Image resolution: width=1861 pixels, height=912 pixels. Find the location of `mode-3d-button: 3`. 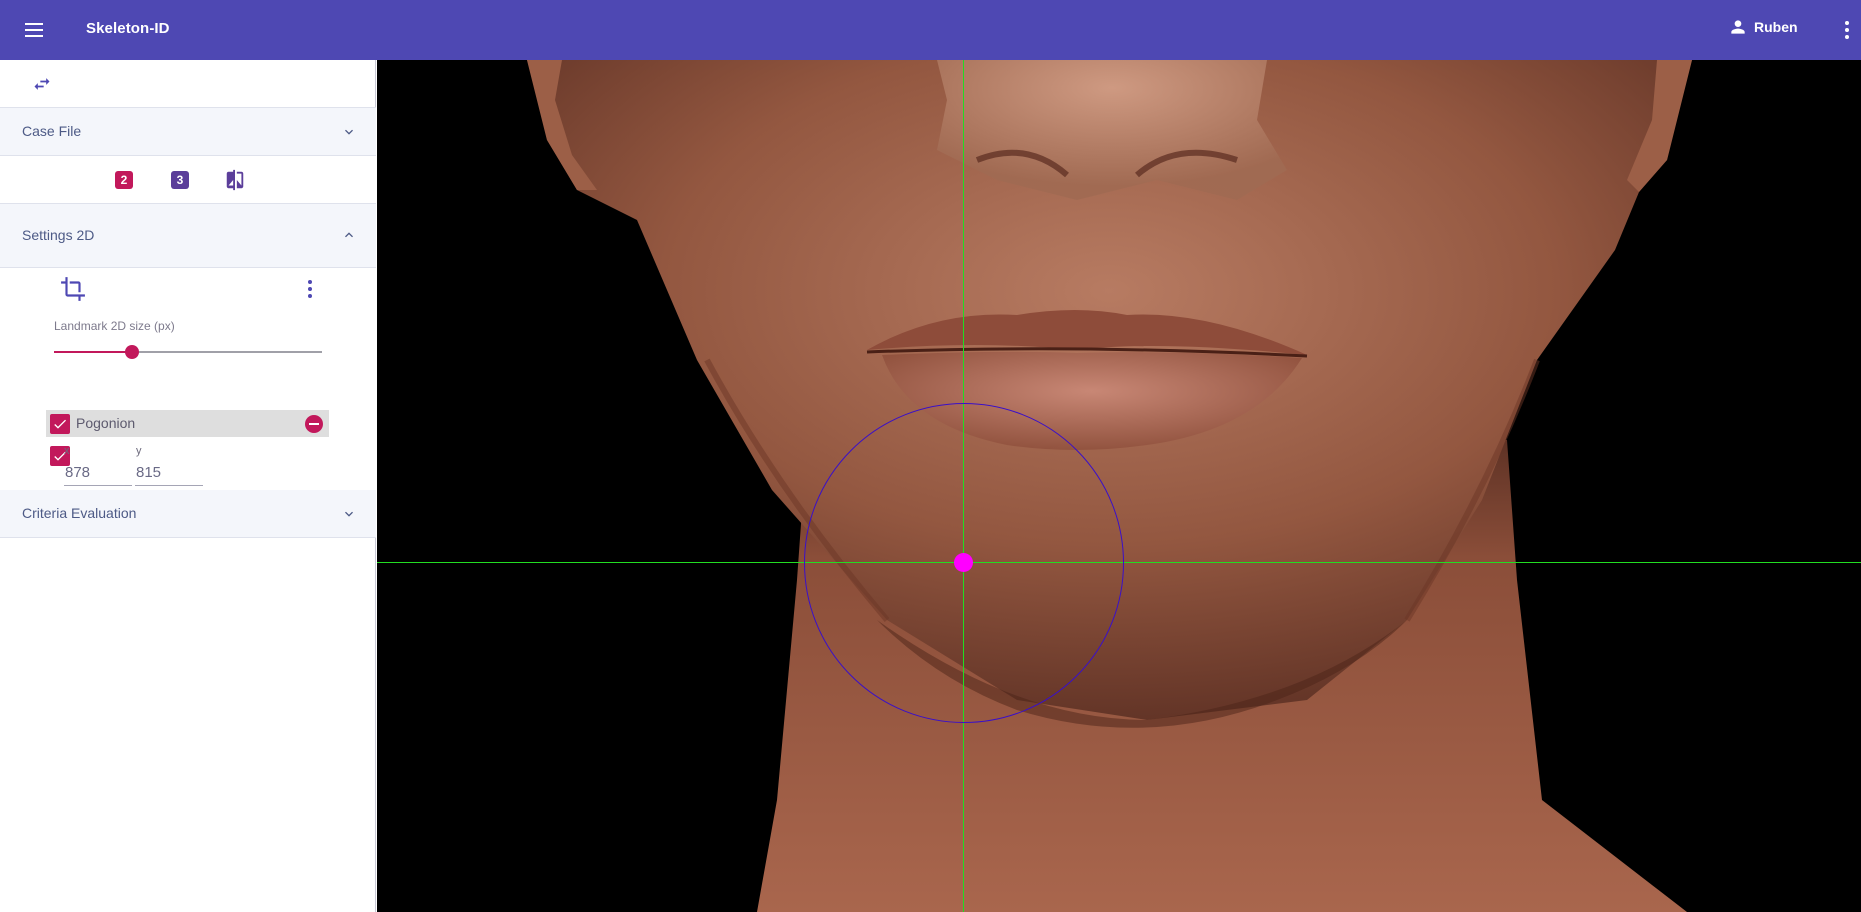

mode-3d-button: 3 is located at coordinates (180, 180).